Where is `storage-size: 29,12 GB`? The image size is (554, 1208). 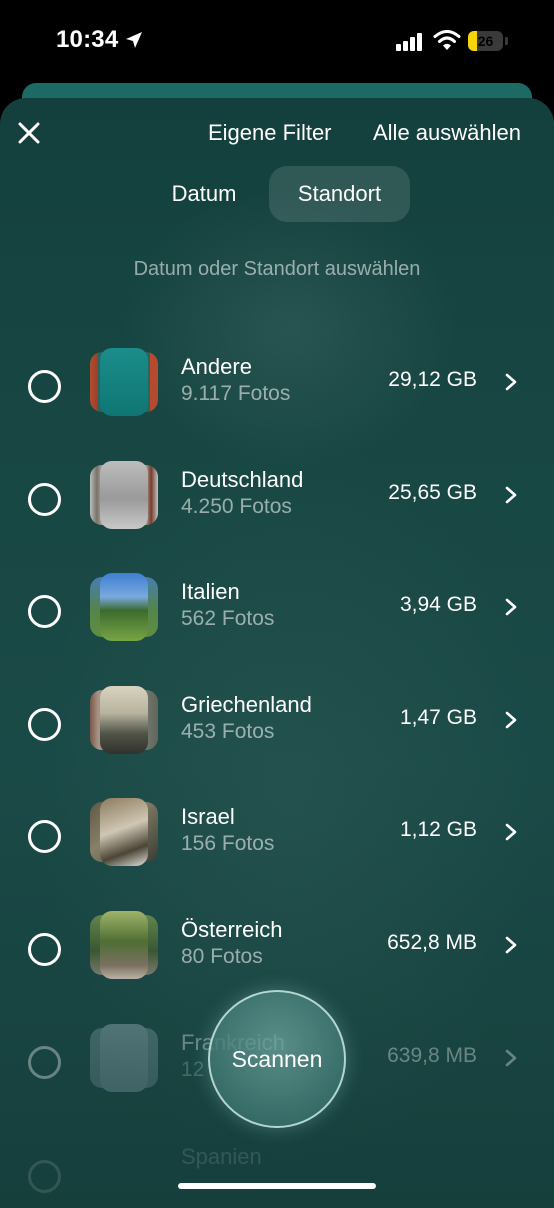 storage-size: 29,12 GB is located at coordinates (432, 379).